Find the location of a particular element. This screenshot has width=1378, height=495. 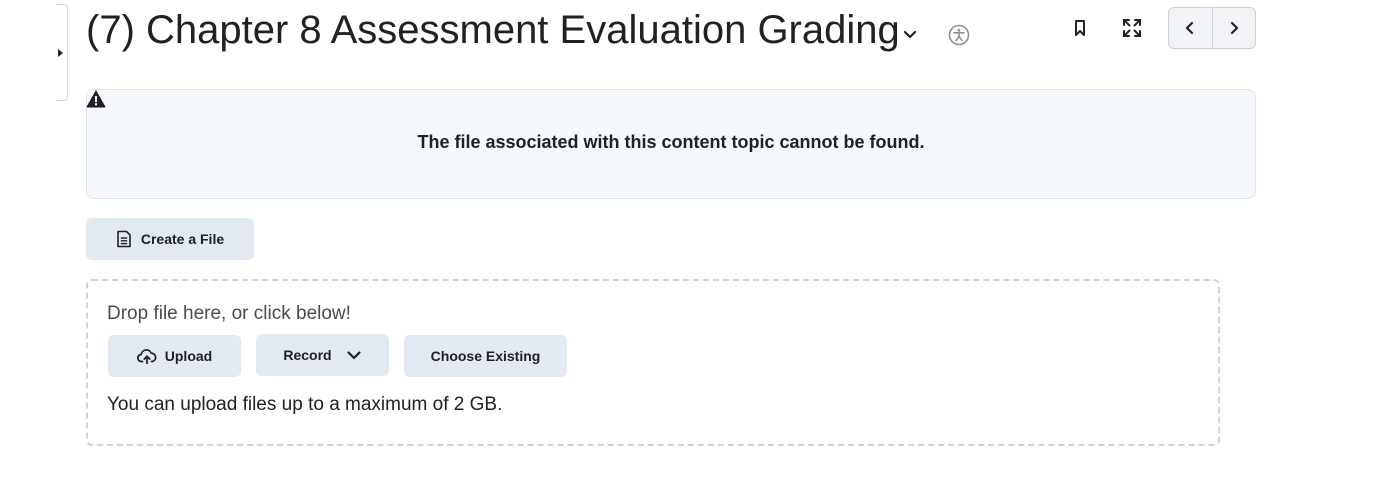

create-file-button: Create a File is located at coordinates (170, 239).